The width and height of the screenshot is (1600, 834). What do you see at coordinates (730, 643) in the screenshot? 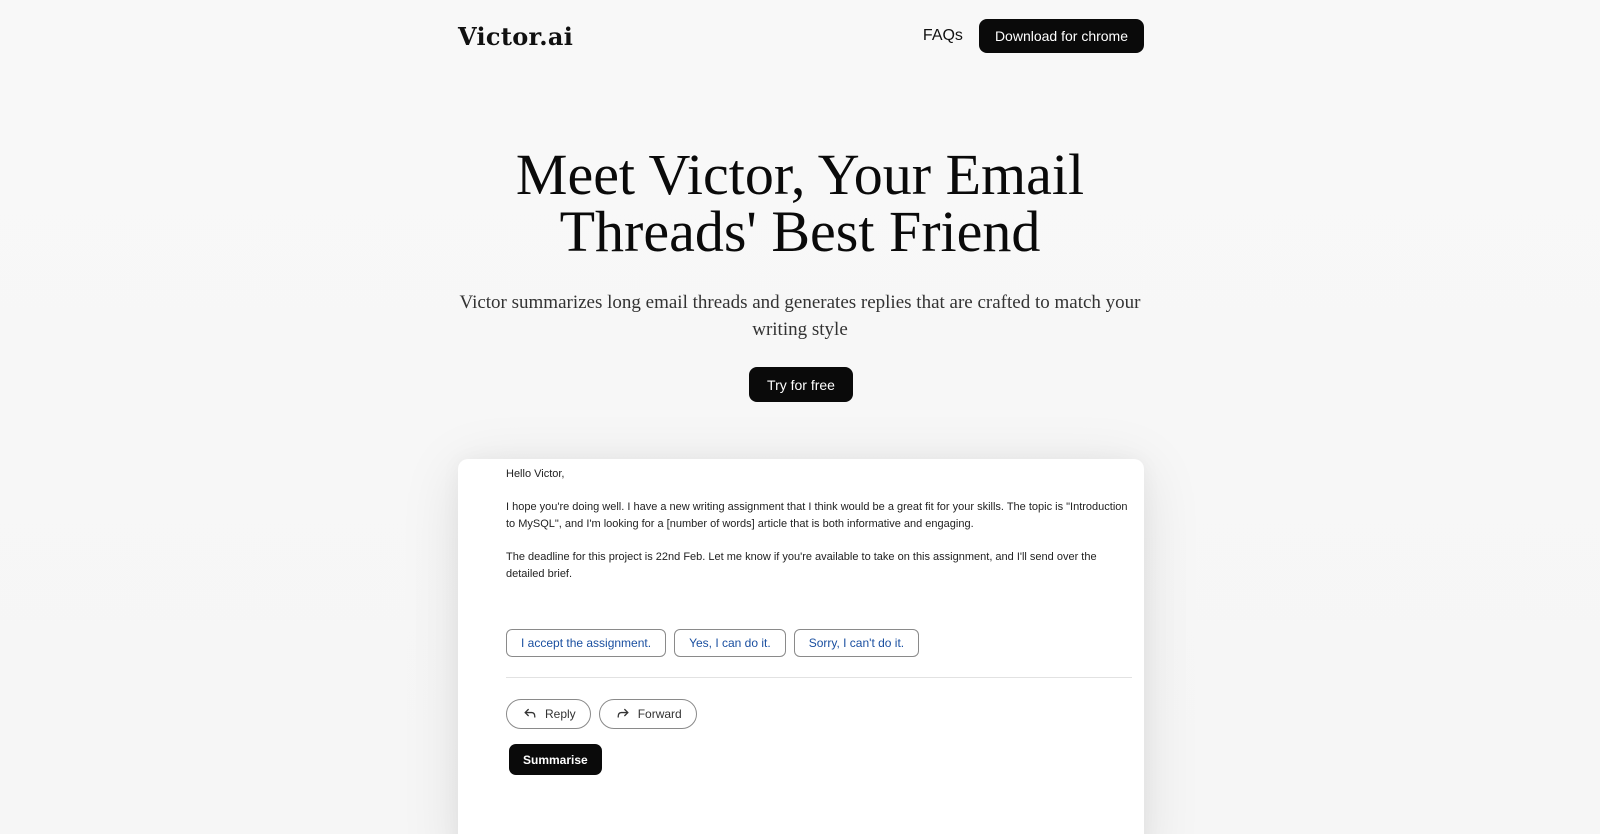
I see `suggestion-yes-can-do: Yes, I can do it.` at bounding box center [730, 643].